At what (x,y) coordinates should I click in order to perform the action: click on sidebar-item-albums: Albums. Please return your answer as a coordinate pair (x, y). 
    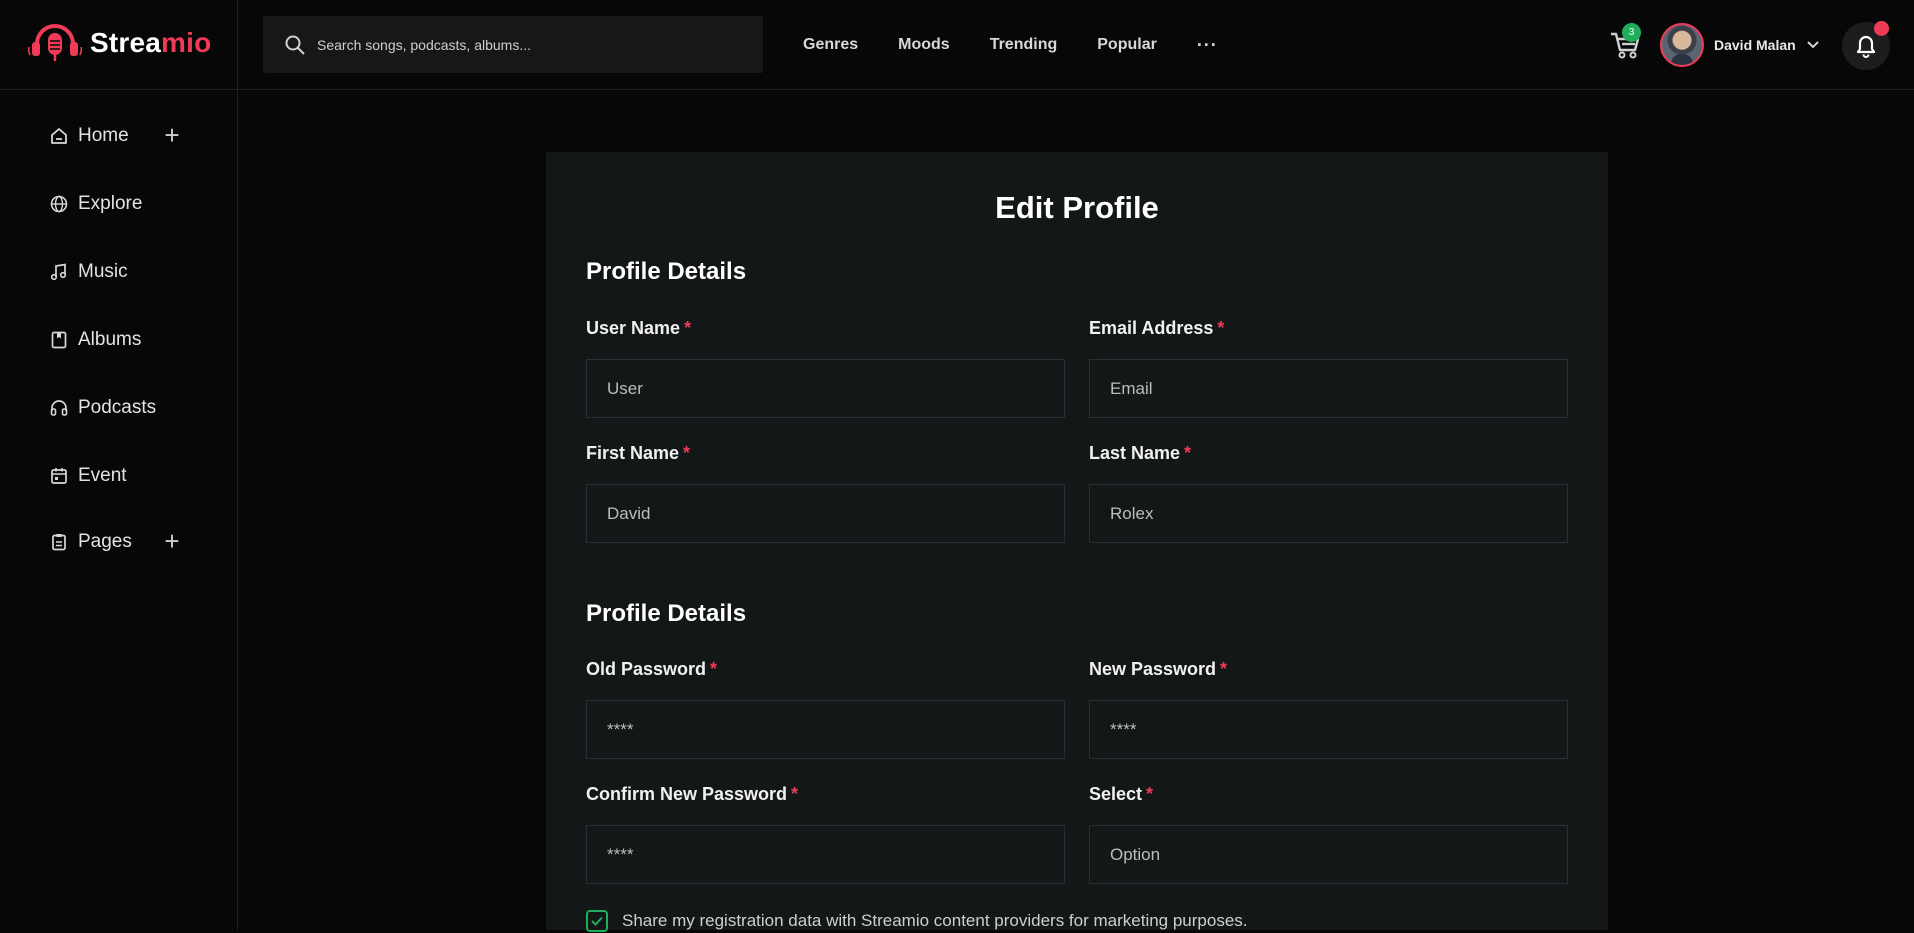
    Looking at the image, I should click on (125, 340).